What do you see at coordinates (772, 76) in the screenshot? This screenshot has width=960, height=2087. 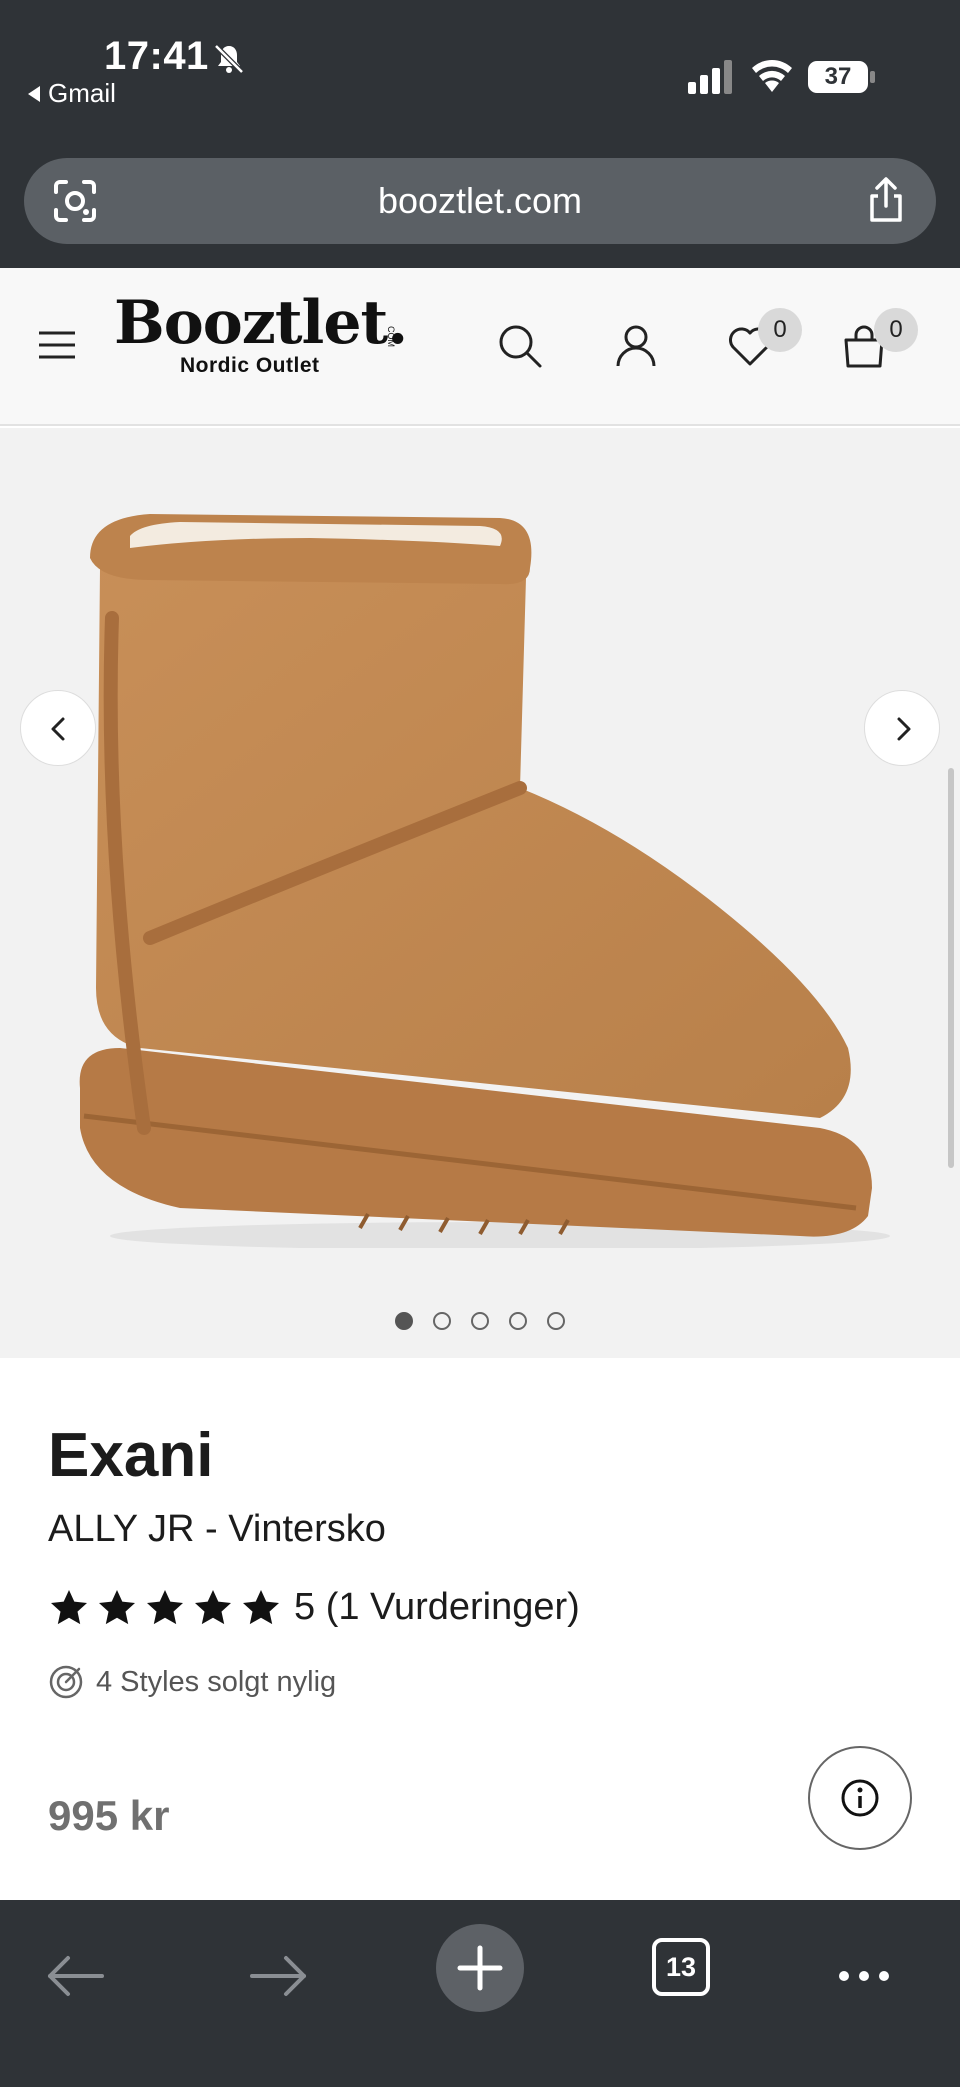 I see `wifi-icon` at bounding box center [772, 76].